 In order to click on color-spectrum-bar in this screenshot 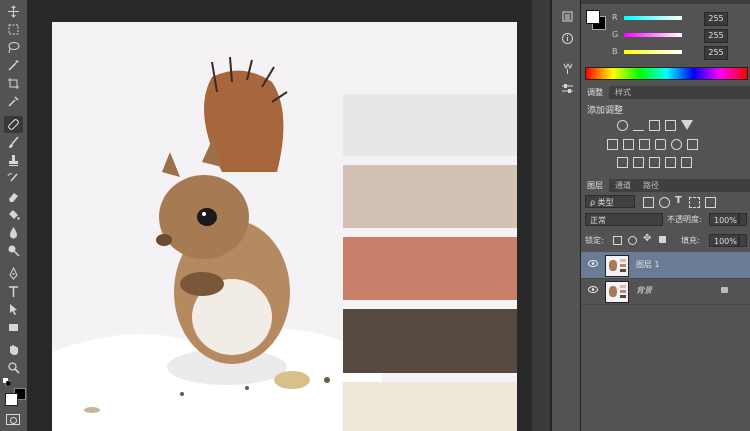, I will do `click(666, 73)`.